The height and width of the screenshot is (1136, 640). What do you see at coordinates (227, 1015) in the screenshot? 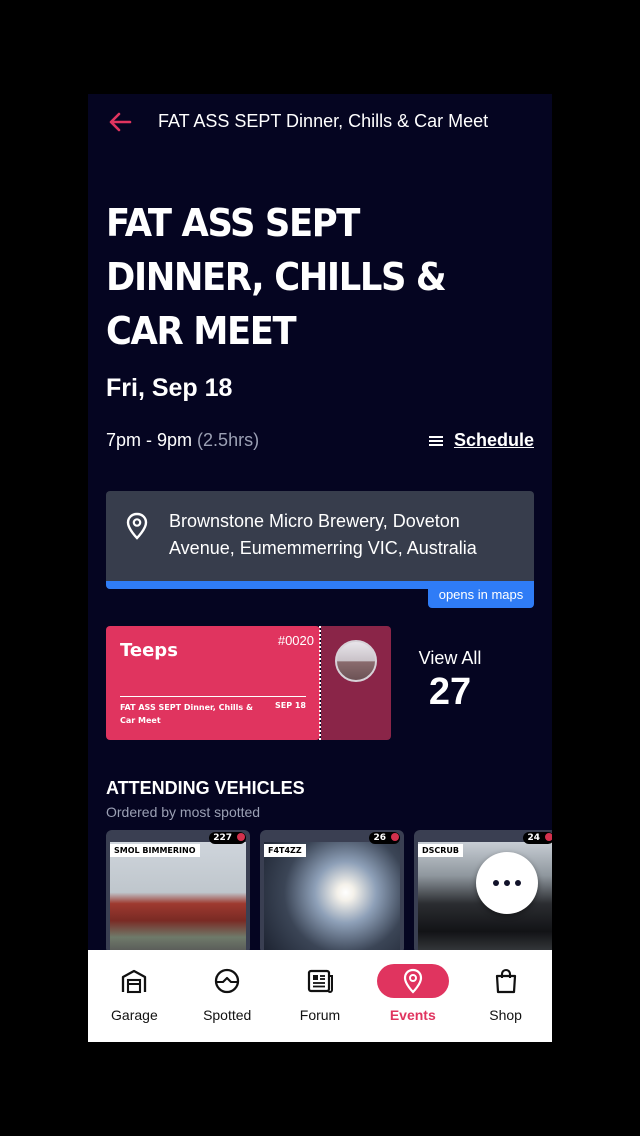
I see `tab-label: Spotted` at bounding box center [227, 1015].